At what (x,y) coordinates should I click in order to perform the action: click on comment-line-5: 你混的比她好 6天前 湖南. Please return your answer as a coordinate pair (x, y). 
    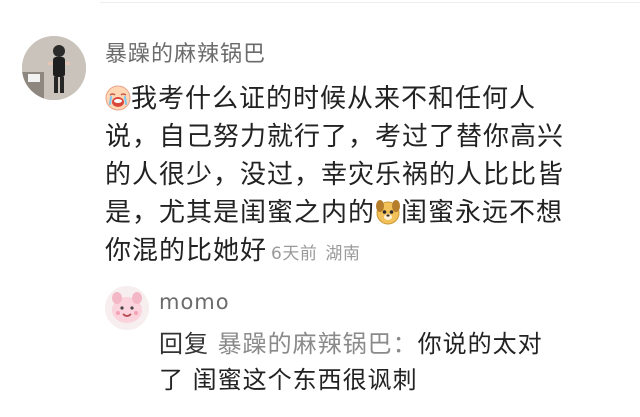
    Looking at the image, I should click on (345, 251).